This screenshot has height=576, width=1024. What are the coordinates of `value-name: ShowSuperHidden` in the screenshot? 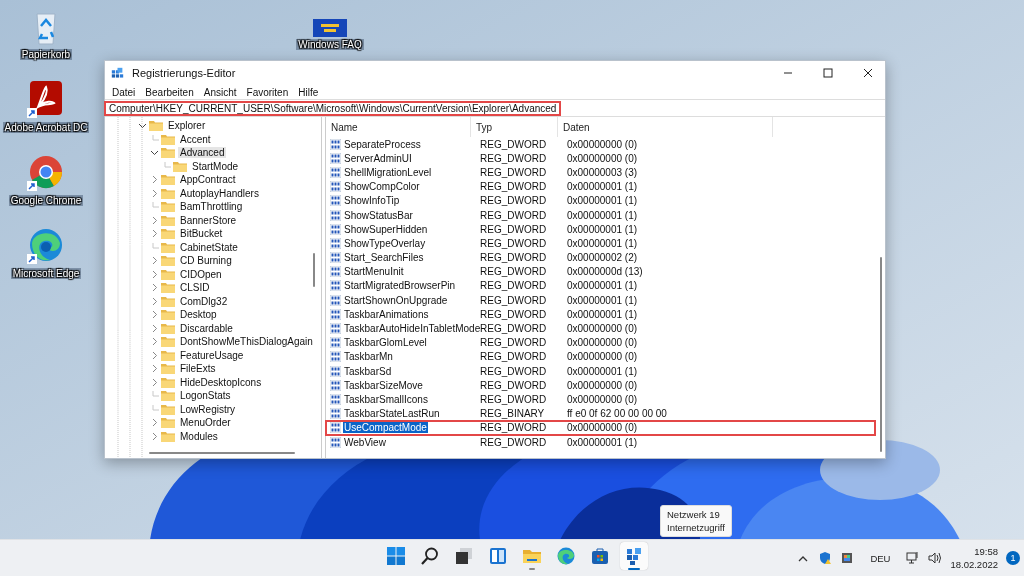 It's located at (386, 229).